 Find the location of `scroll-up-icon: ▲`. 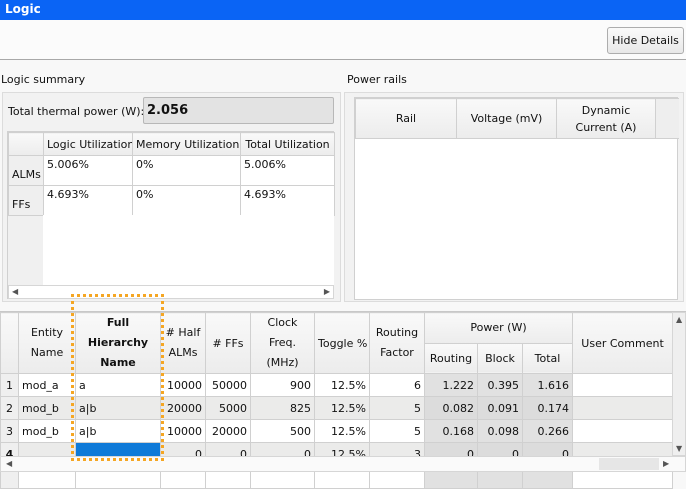

scroll-up-icon: ▲ is located at coordinates (679, 319).